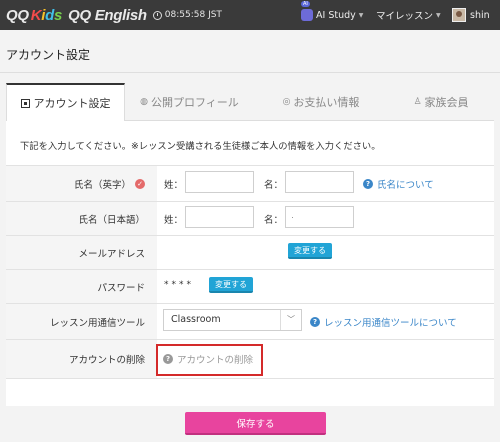  What do you see at coordinates (305, 4) in the screenshot?
I see `ai-badge: AI` at bounding box center [305, 4].